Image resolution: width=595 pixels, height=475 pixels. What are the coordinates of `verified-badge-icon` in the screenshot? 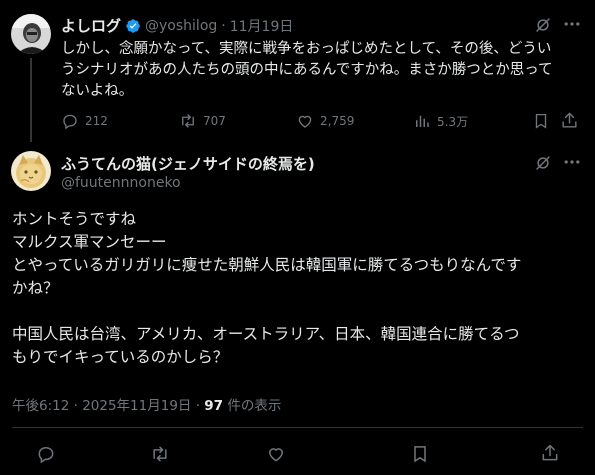 It's located at (133, 25).